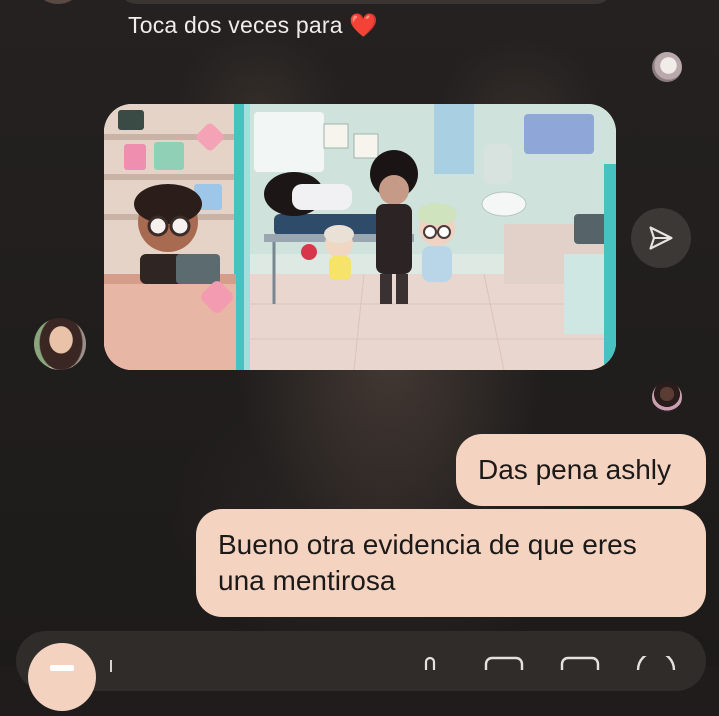  Describe the element at coordinates (361, 661) in the screenshot. I see `message-composer` at that location.